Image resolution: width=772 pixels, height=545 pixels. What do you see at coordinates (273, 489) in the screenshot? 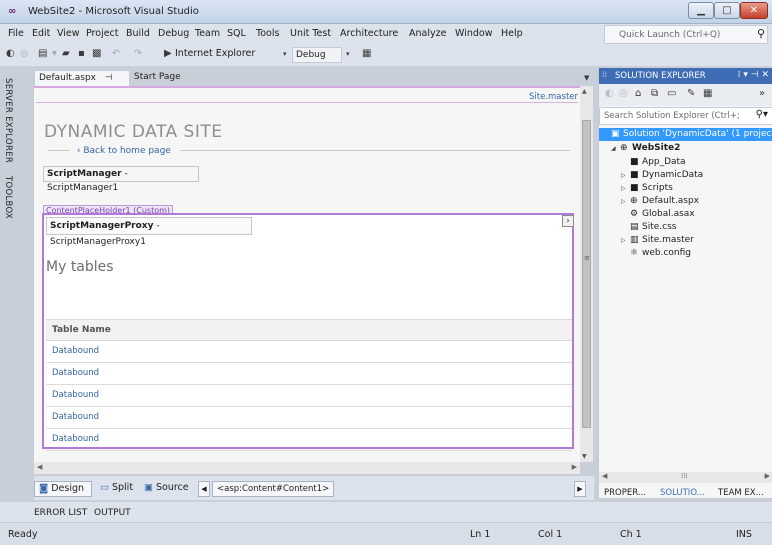
I see `tag-path: <asp:Content#Content1>` at bounding box center [273, 489].